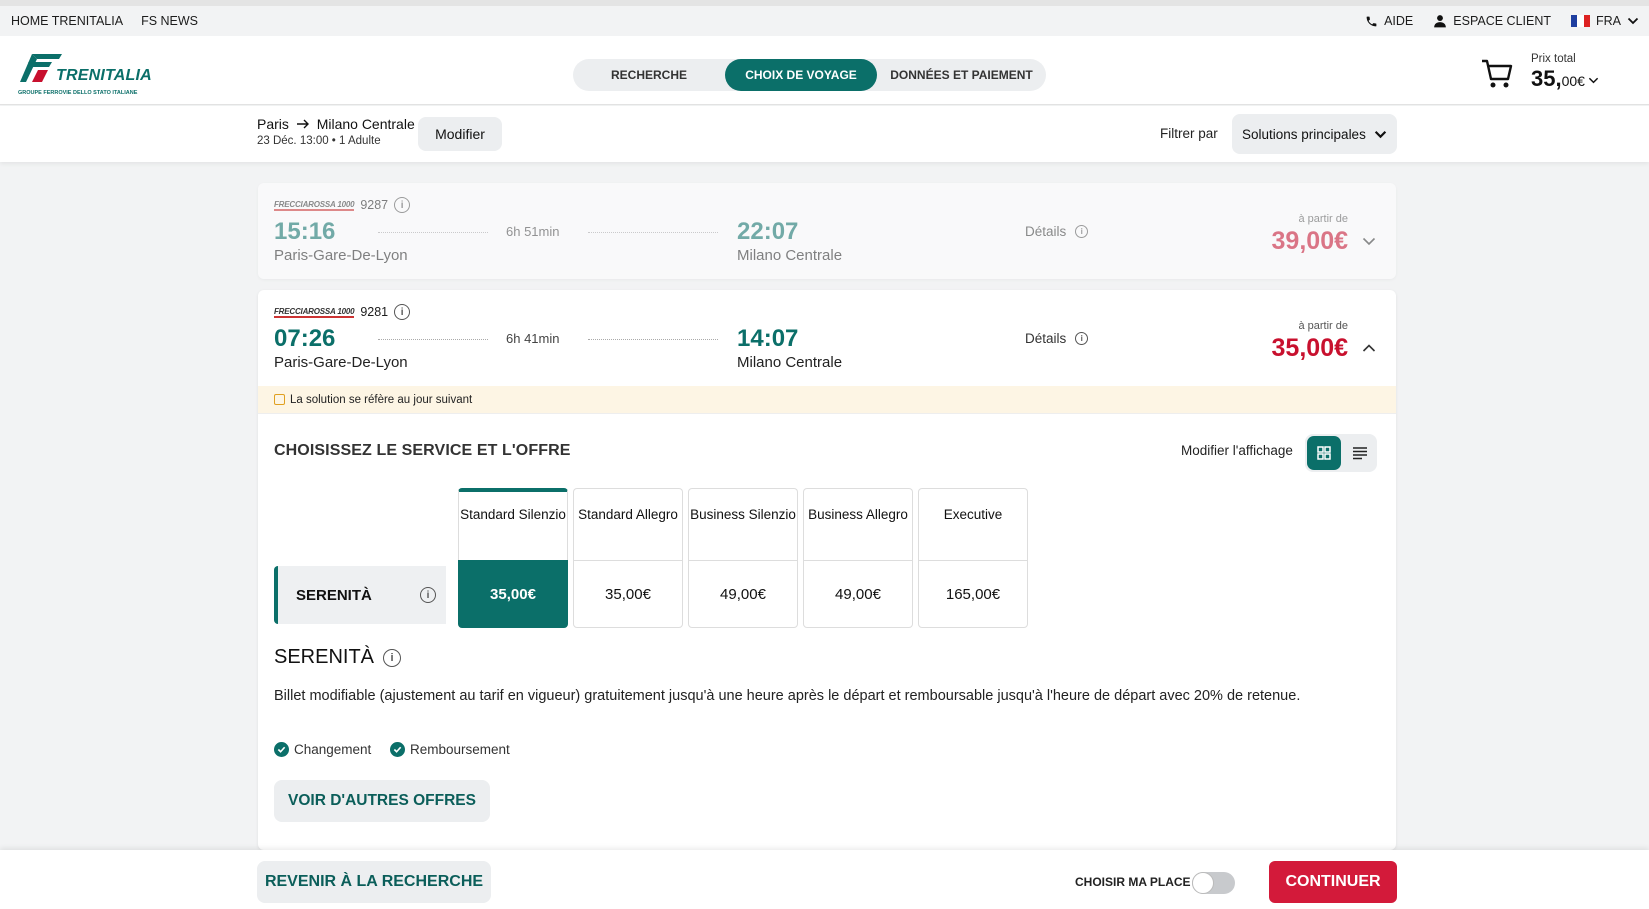  What do you see at coordinates (1203, 883) in the screenshot?
I see `toggle-knob` at bounding box center [1203, 883].